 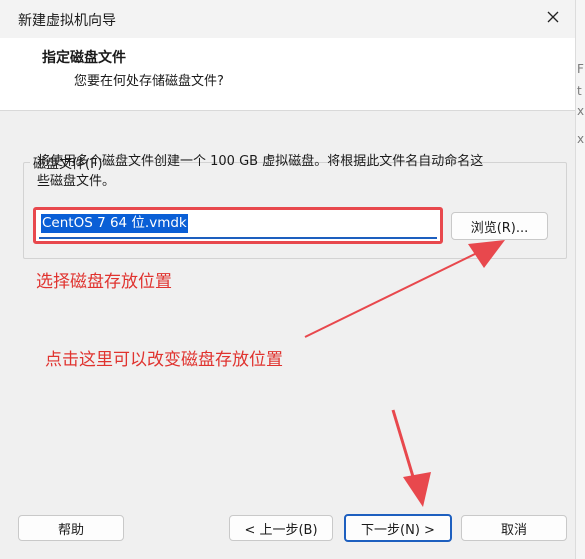 I want to click on background-char: F, so click(x=580, y=69).